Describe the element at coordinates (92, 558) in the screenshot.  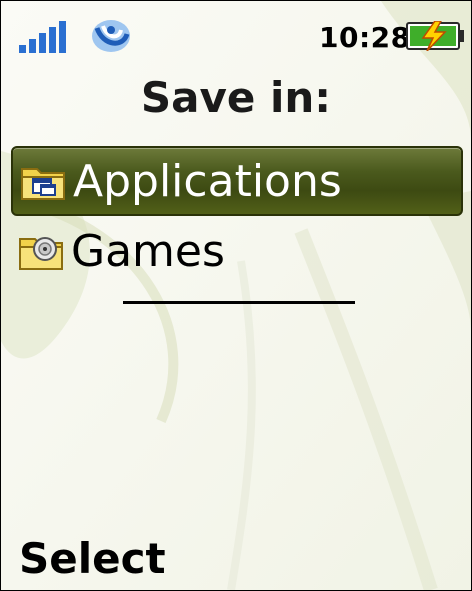
I see `select-softkey: Select` at that location.